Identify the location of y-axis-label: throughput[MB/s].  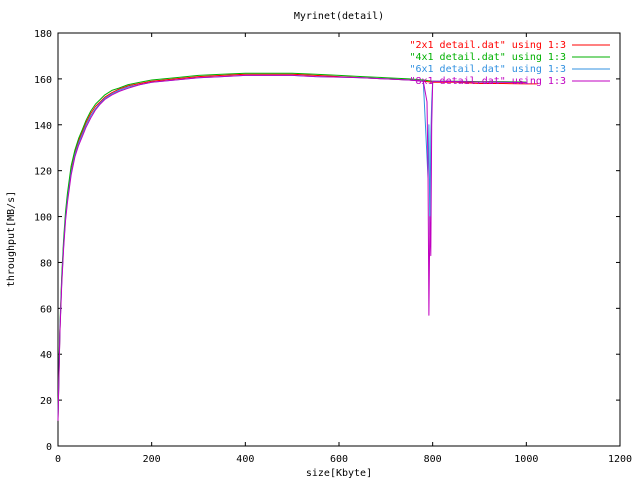
(11, 239).